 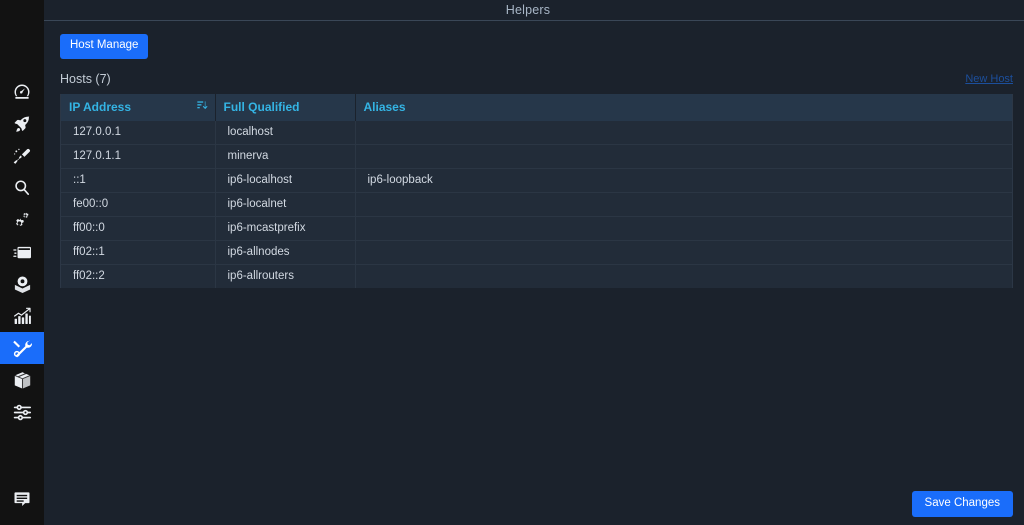 I want to click on cell-al: ip6-loopback, so click(x=683, y=179).